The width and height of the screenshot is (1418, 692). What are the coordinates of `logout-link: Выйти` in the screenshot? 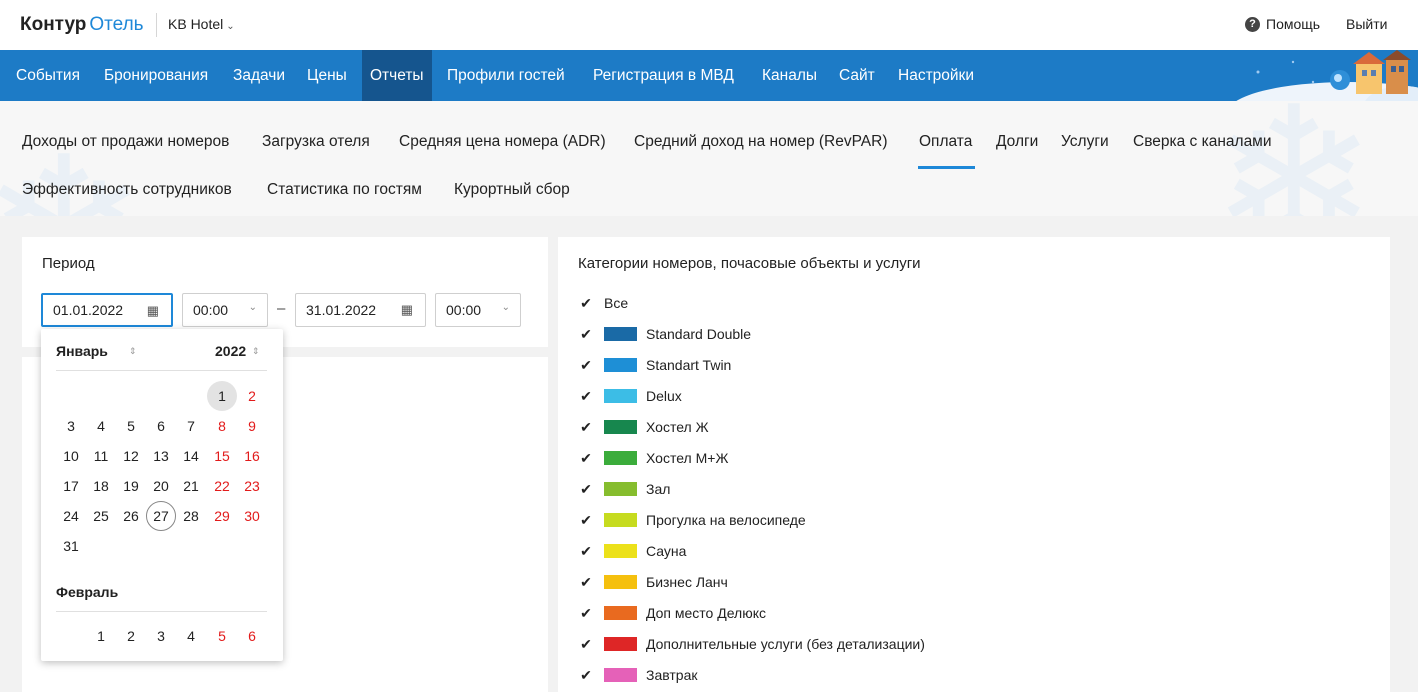 It's located at (1366, 24).